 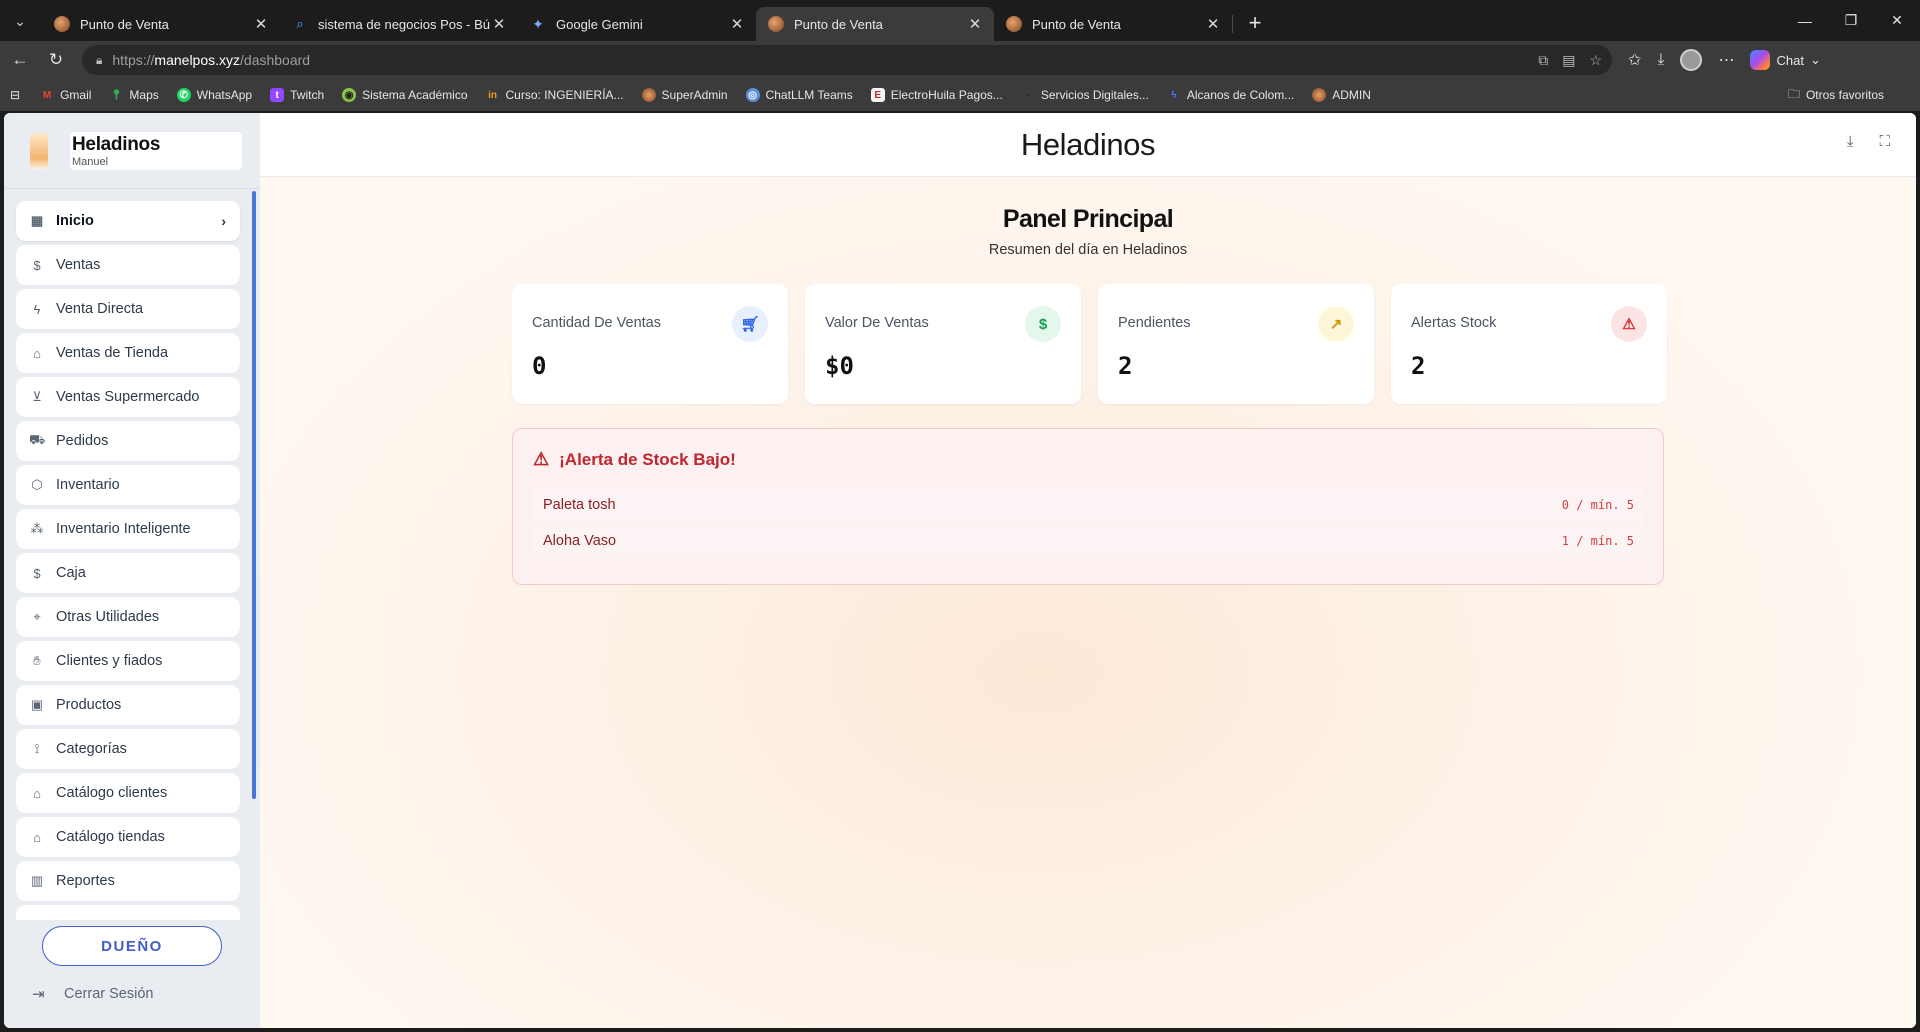 I want to click on sidebar-item-label: Ventas Supermercado, so click(x=128, y=397).